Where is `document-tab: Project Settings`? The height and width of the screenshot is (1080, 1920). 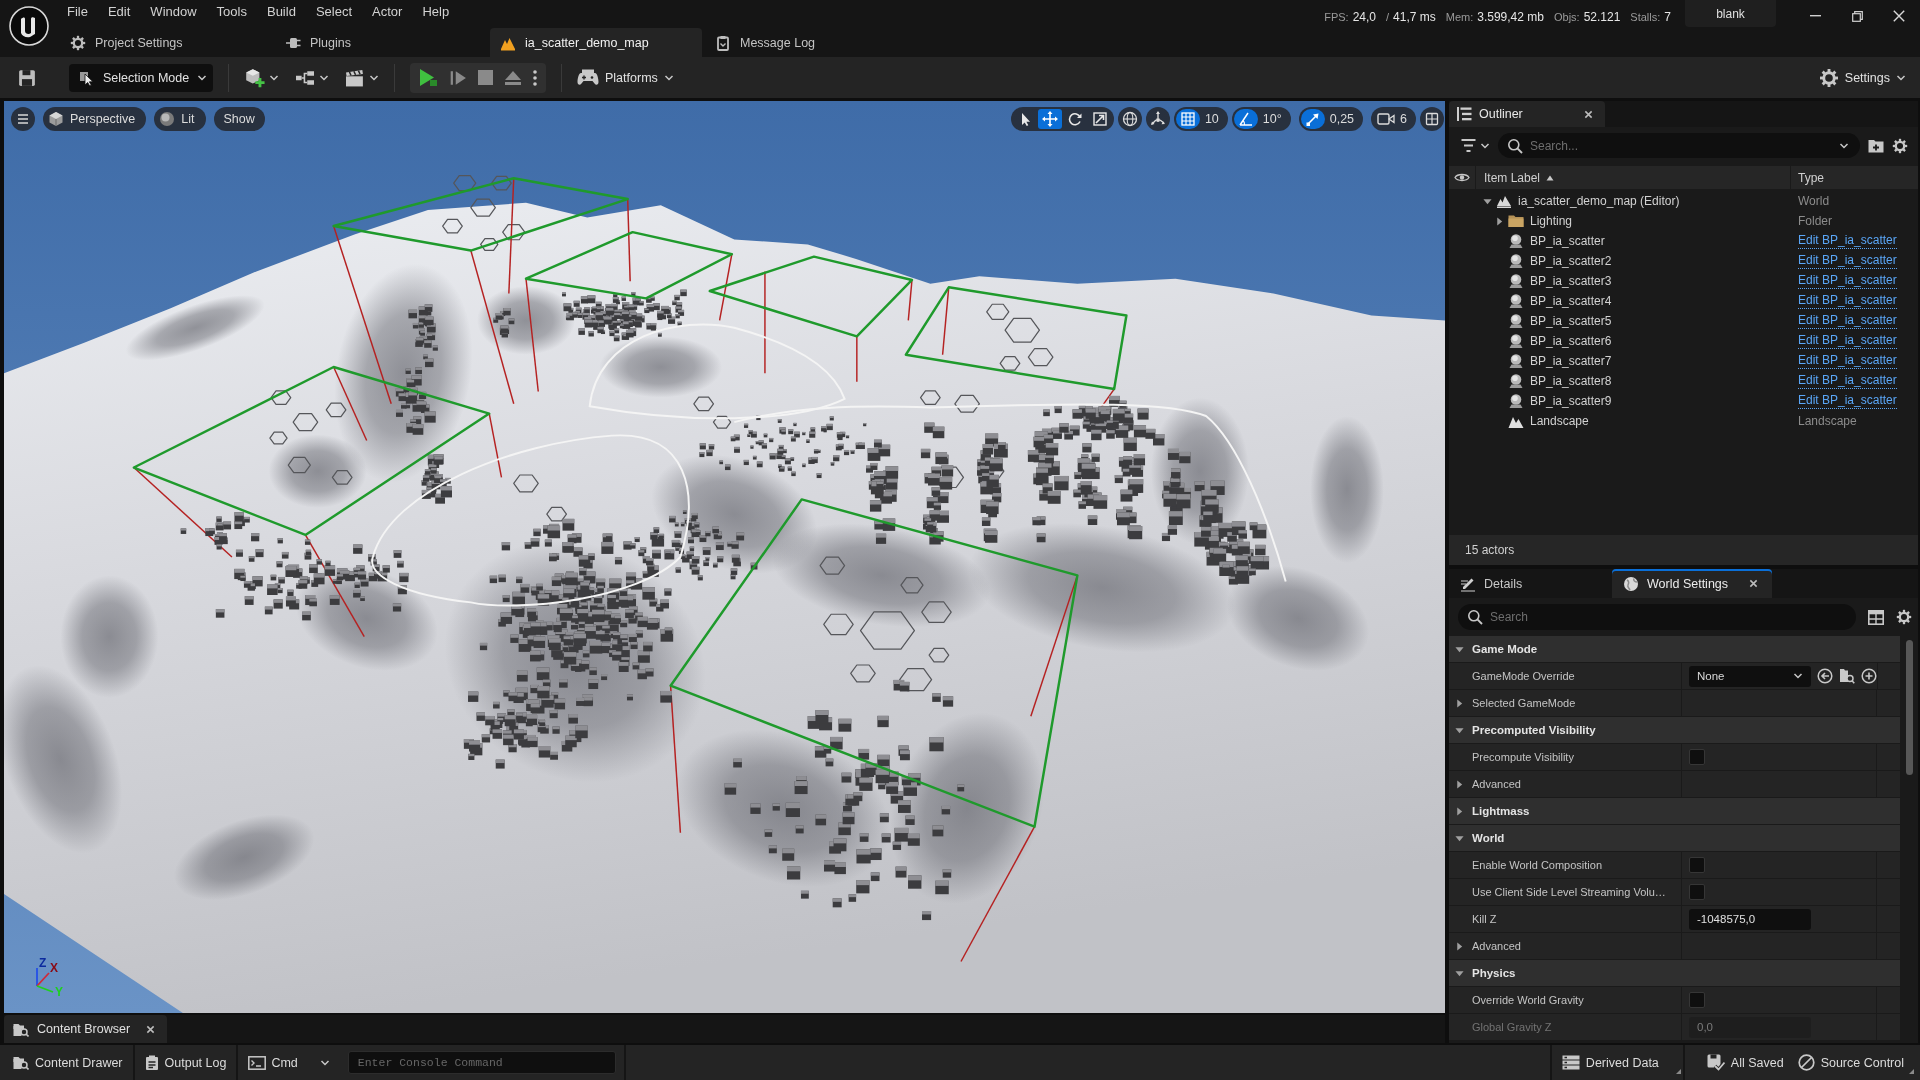
document-tab: Project Settings is located at coordinates (166, 42).